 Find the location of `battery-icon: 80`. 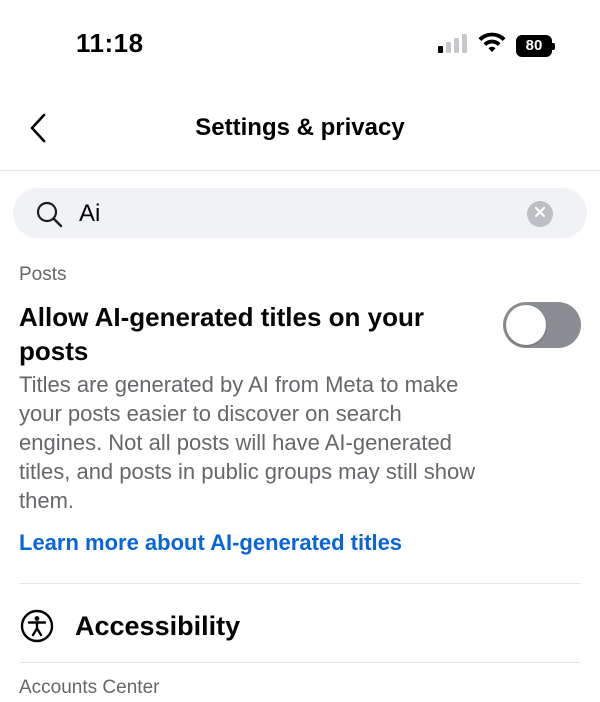

battery-icon: 80 is located at coordinates (535, 45).